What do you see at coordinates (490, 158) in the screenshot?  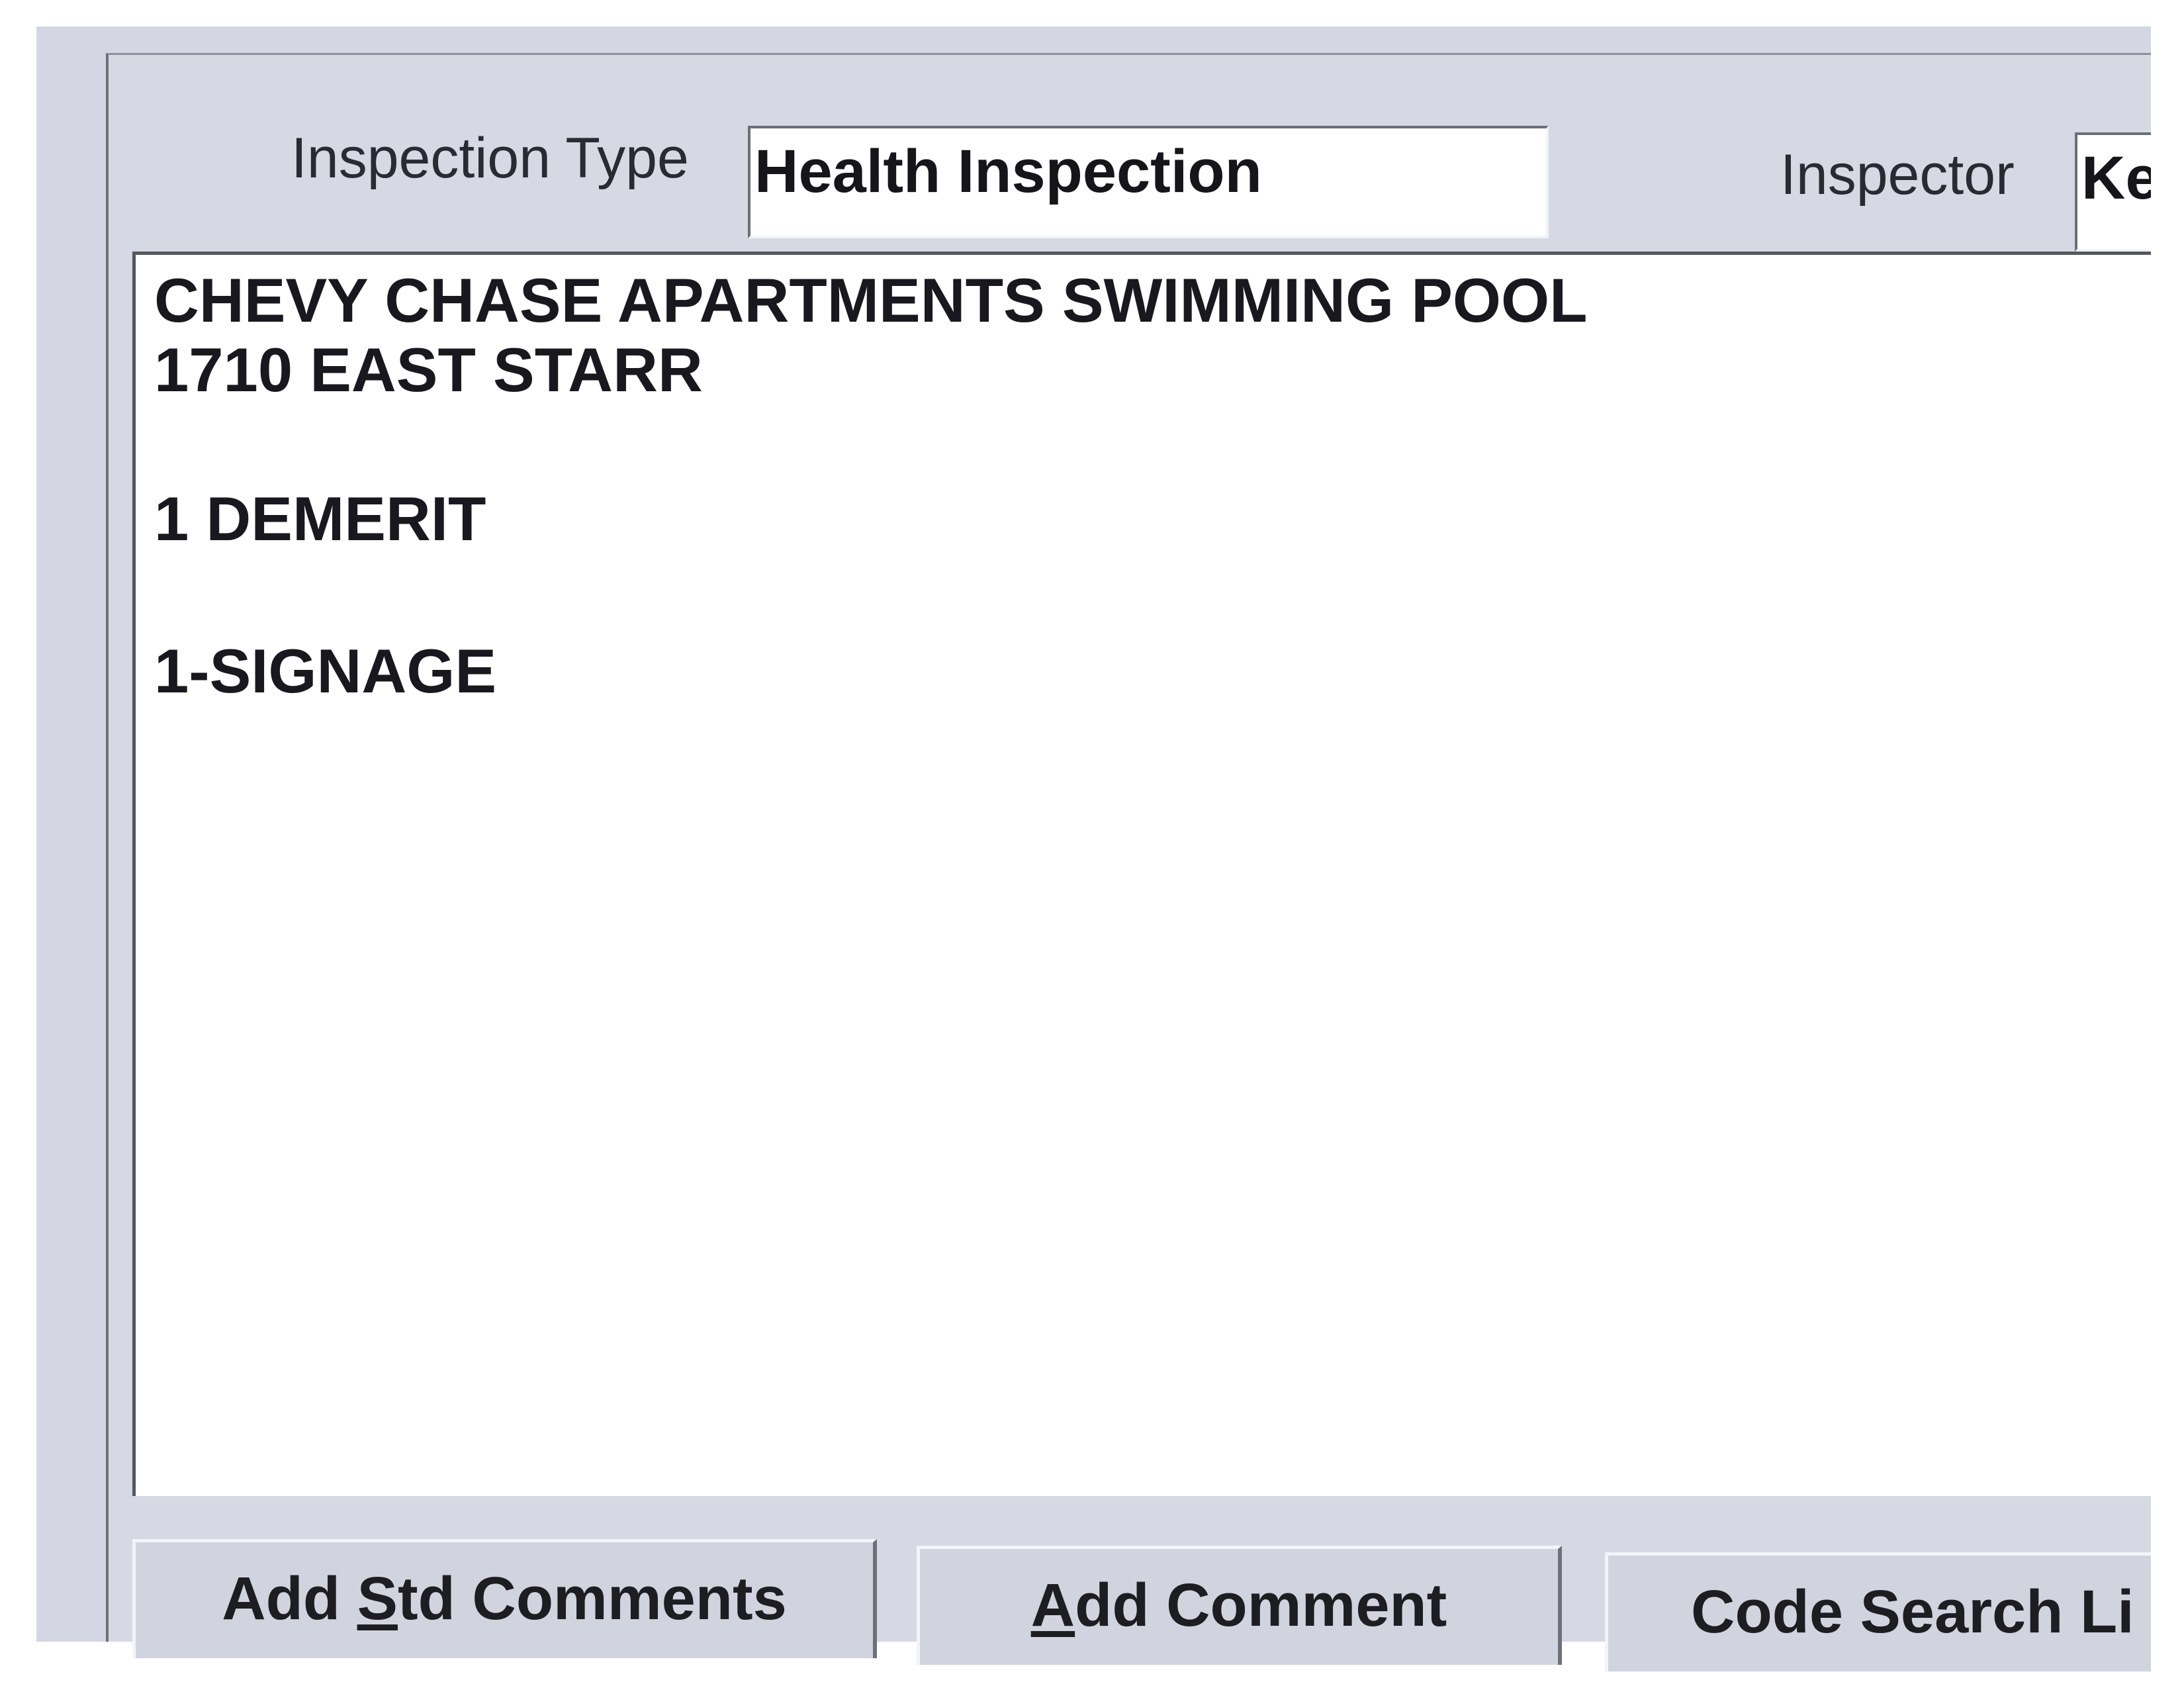 I see `inspection-type-label: Inspection Type` at bounding box center [490, 158].